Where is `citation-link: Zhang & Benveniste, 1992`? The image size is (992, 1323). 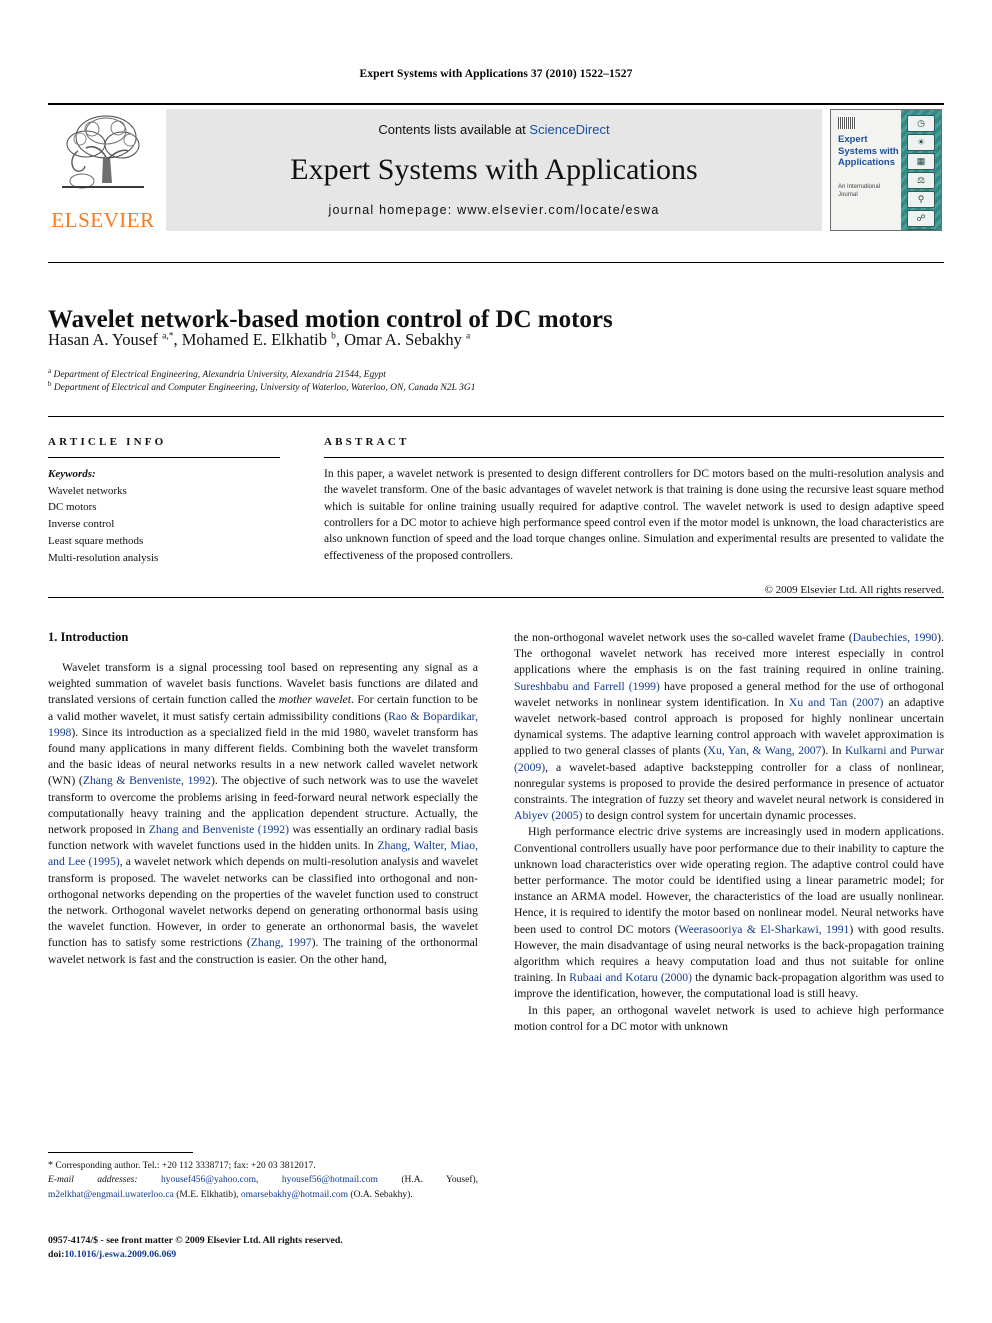 citation-link: Zhang & Benveniste, 1992 is located at coordinates (147, 780).